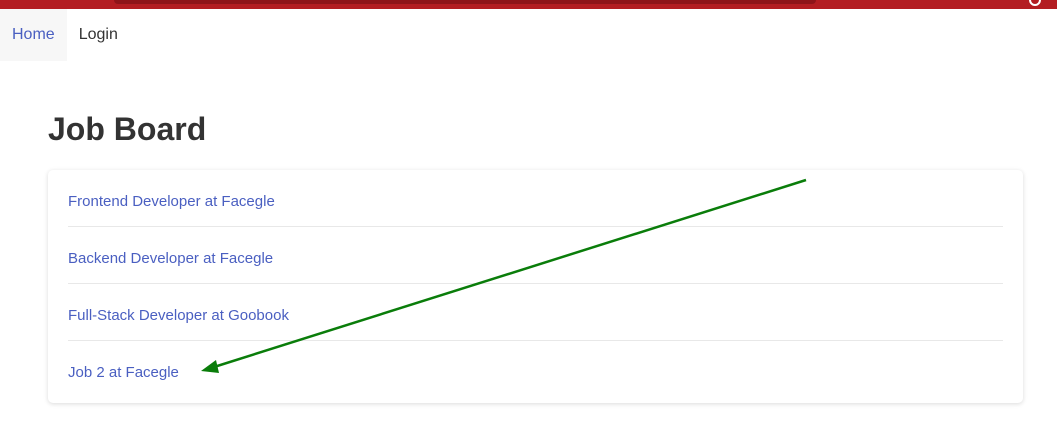 This screenshot has height=422, width=1057. I want to click on nav-login-link: Login, so click(98, 35).